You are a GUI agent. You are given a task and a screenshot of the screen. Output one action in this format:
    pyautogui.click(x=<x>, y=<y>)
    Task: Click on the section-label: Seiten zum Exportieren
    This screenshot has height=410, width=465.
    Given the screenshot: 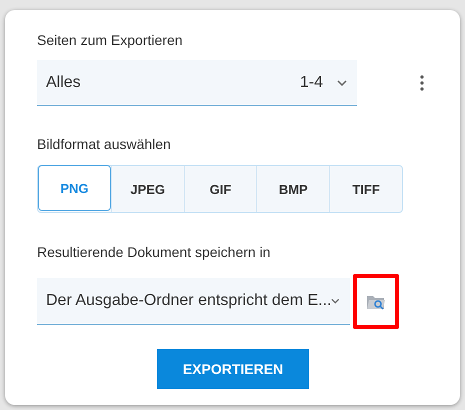 What is the action you would take?
    pyautogui.click(x=110, y=40)
    